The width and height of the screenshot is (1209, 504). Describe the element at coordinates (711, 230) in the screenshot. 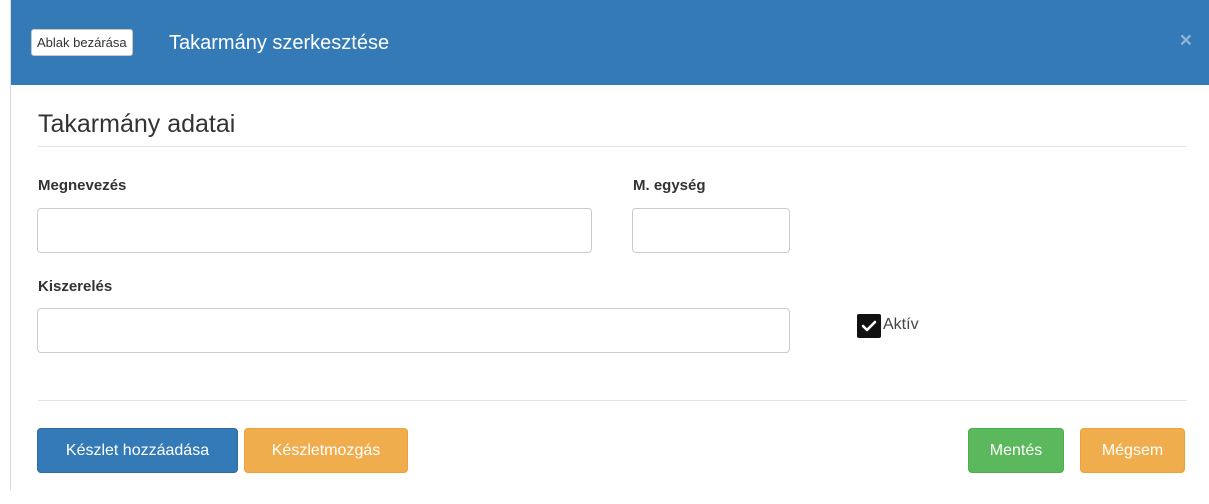

I see `unit-input` at that location.